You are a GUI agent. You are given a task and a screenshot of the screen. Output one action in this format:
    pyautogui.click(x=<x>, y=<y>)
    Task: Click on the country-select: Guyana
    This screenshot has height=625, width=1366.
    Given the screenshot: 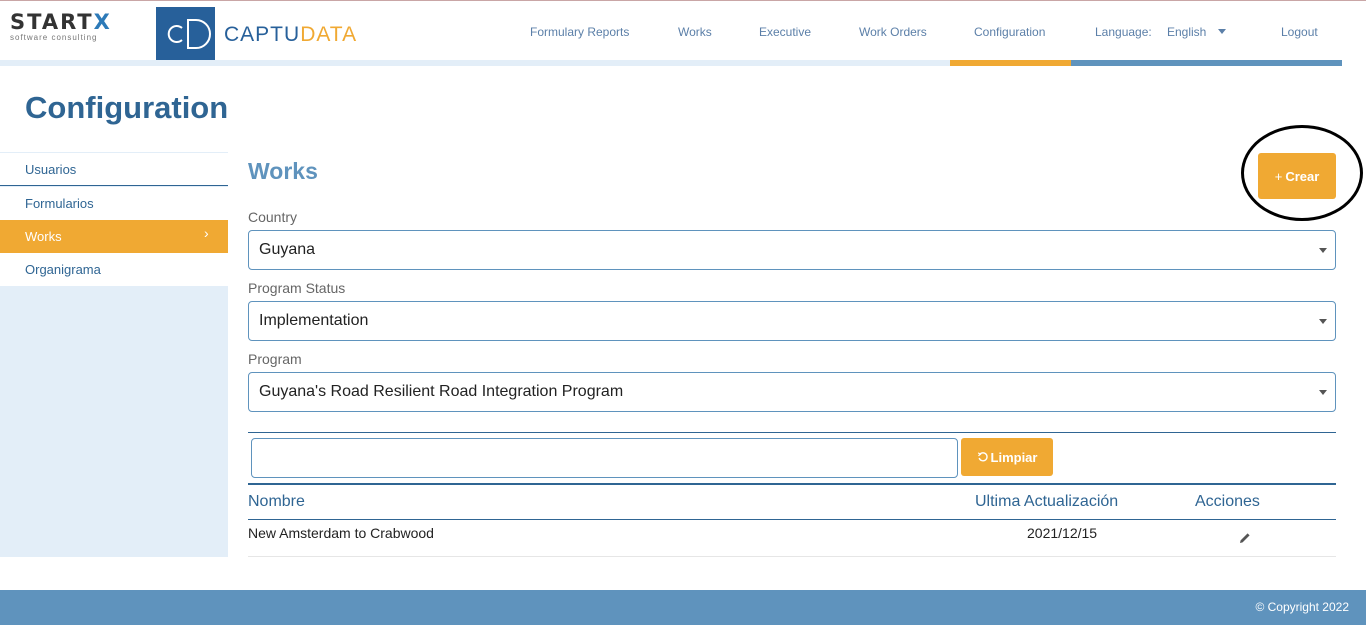 What is the action you would take?
    pyautogui.click(x=792, y=250)
    